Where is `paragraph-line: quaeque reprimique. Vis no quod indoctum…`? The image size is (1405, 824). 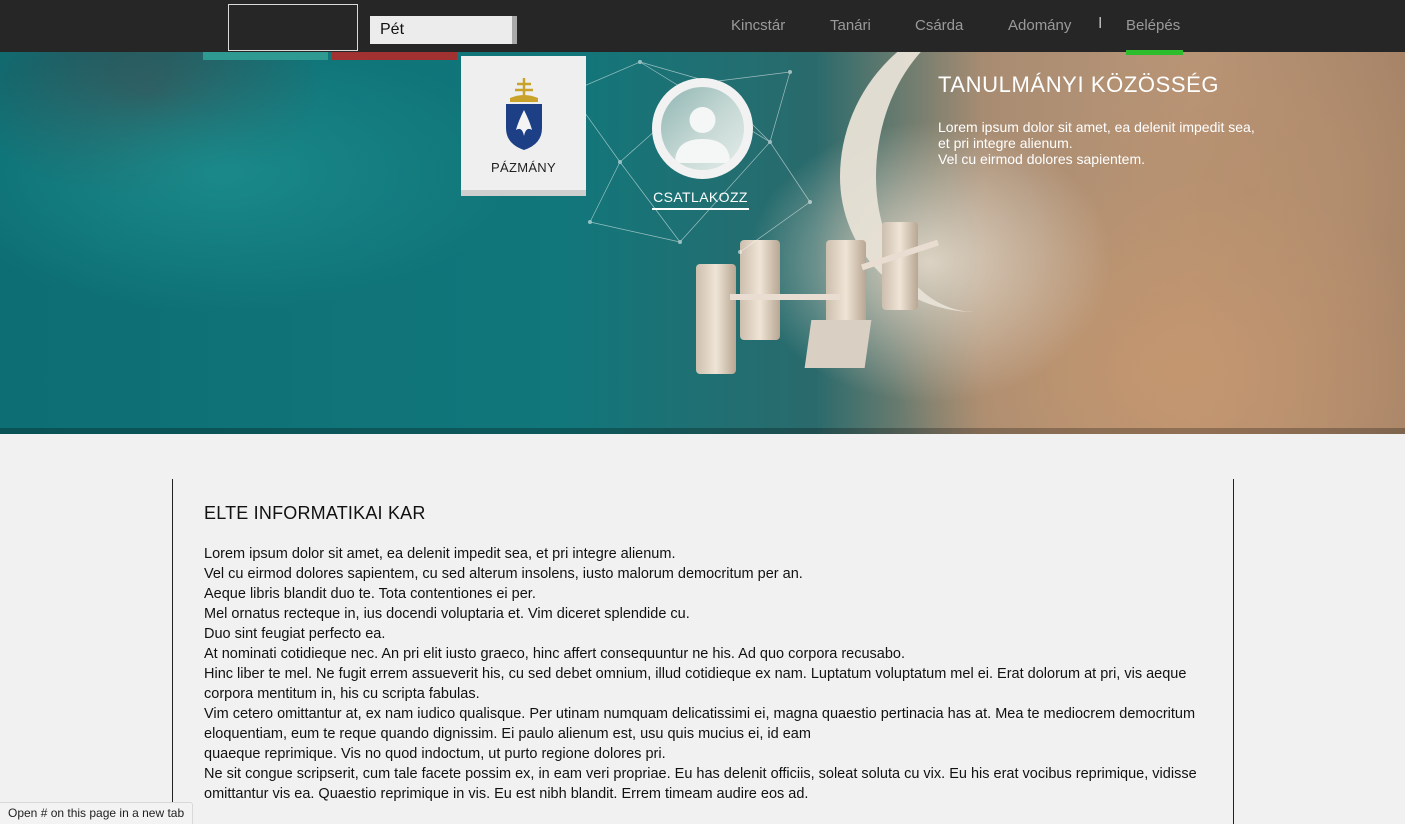 paragraph-line: quaeque reprimique. Vis no quod indoctum… is located at coordinates (435, 754).